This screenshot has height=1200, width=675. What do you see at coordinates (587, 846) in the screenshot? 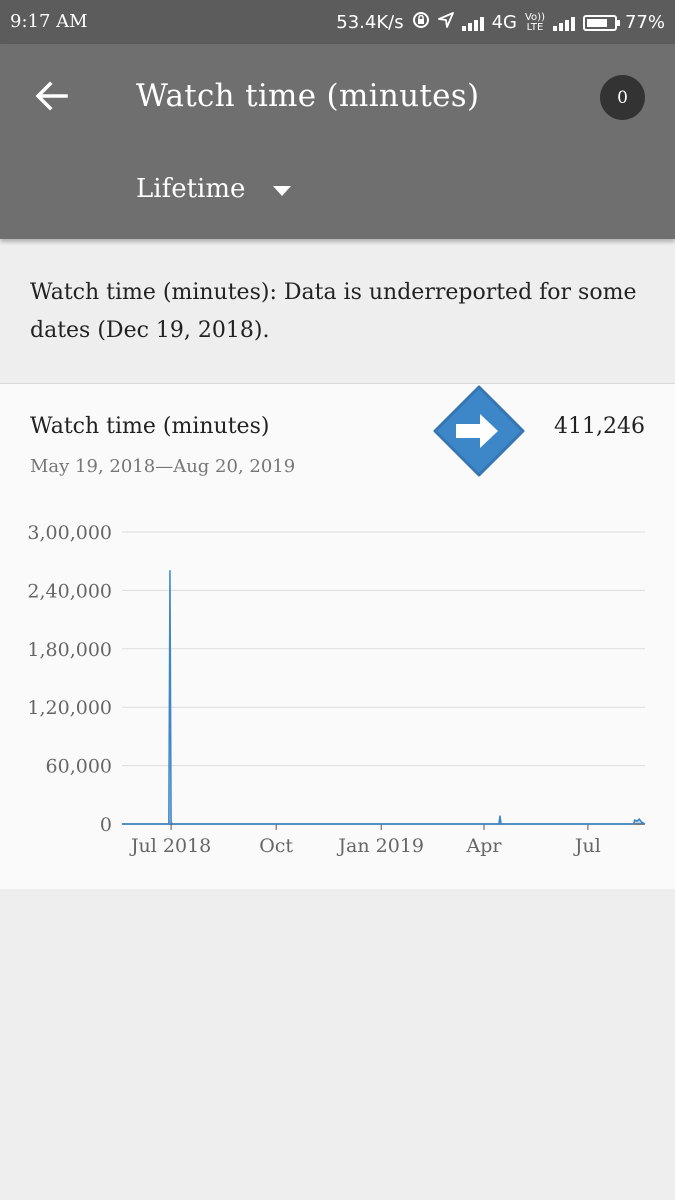
I see `x-tick-label: Jul` at bounding box center [587, 846].